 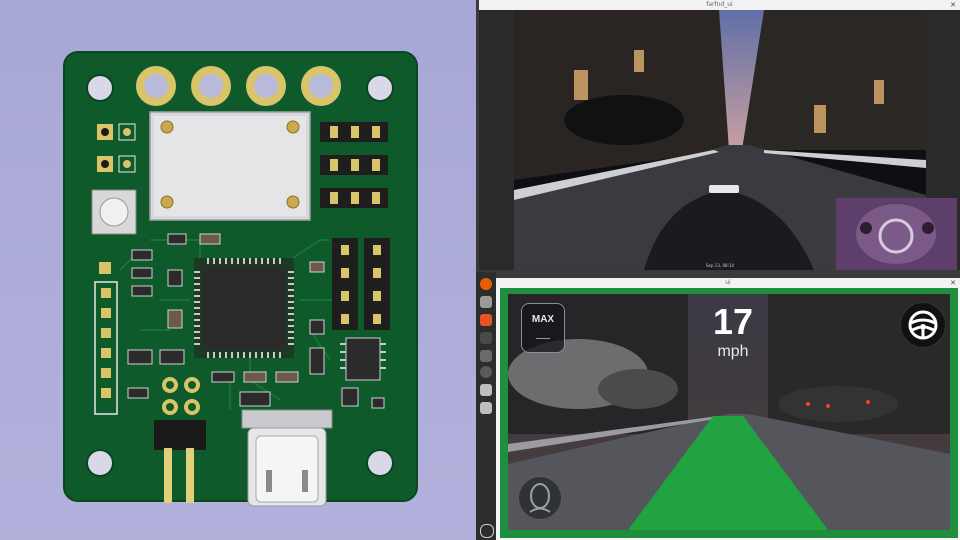 I want to click on steering-wheel-button, so click(x=923, y=325).